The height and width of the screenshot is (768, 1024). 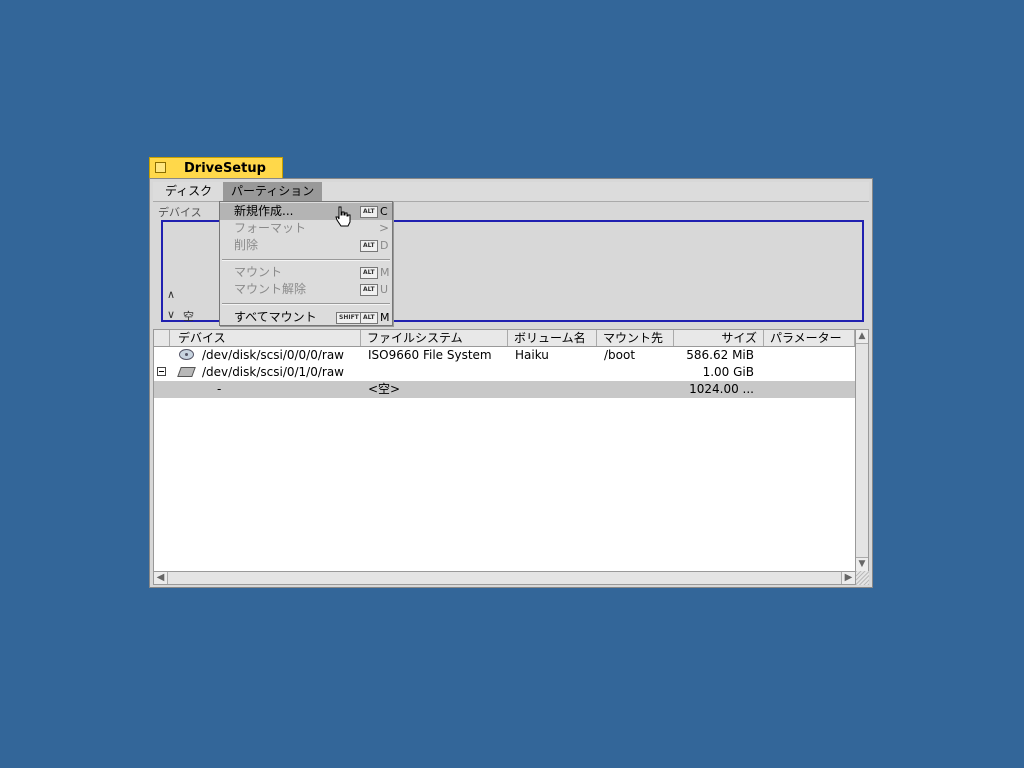 What do you see at coordinates (504, 578) in the screenshot?
I see `horizontal-scrollbar: ◀ ▶` at bounding box center [504, 578].